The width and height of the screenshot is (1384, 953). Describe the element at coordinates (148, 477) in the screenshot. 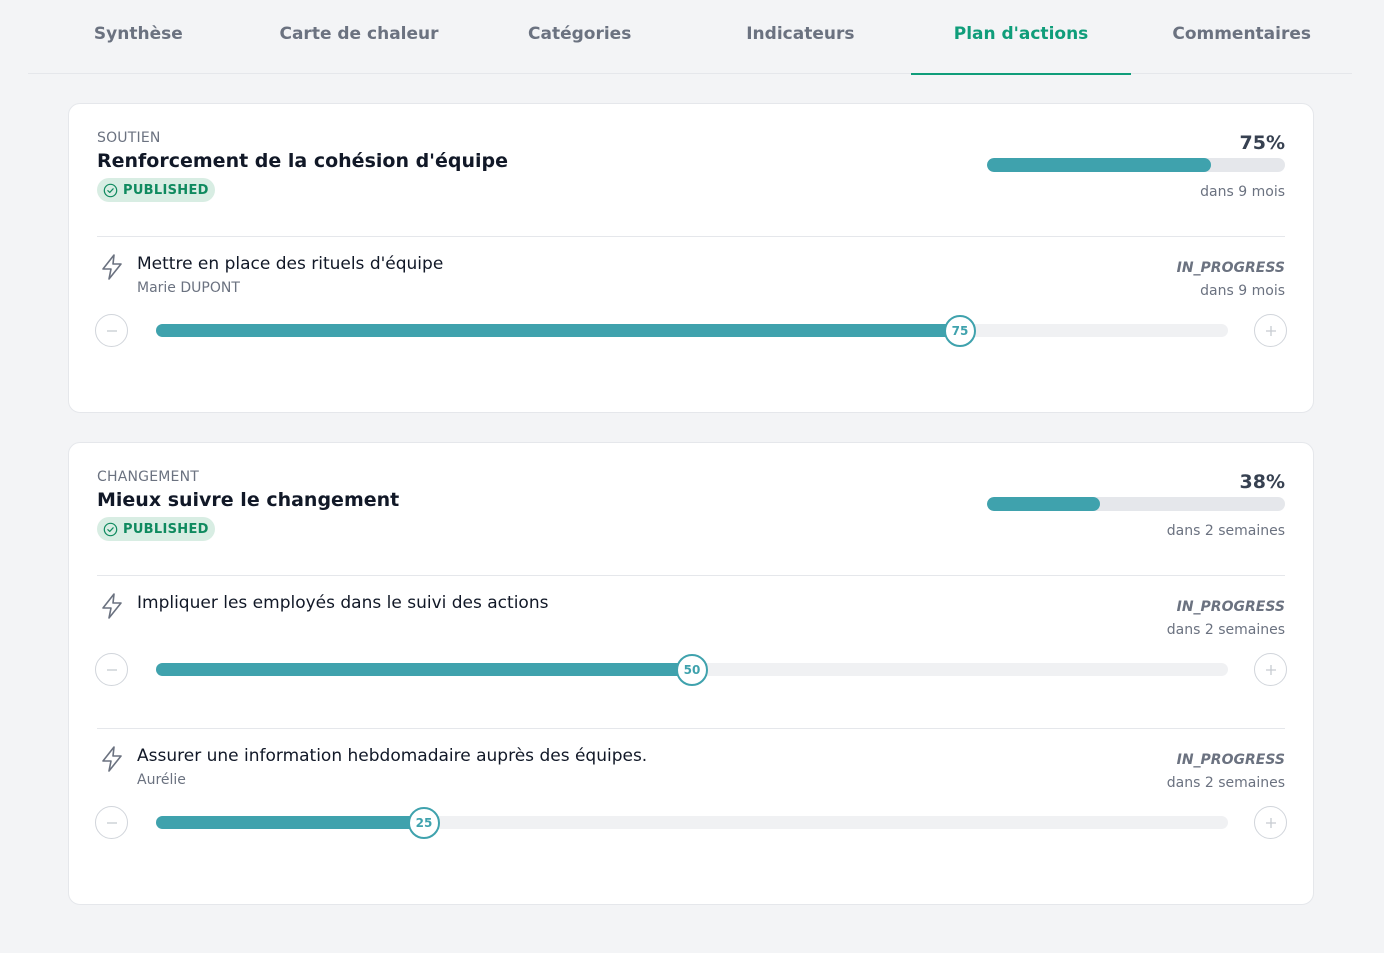

I see `card-category: CHANGEMENT` at that location.